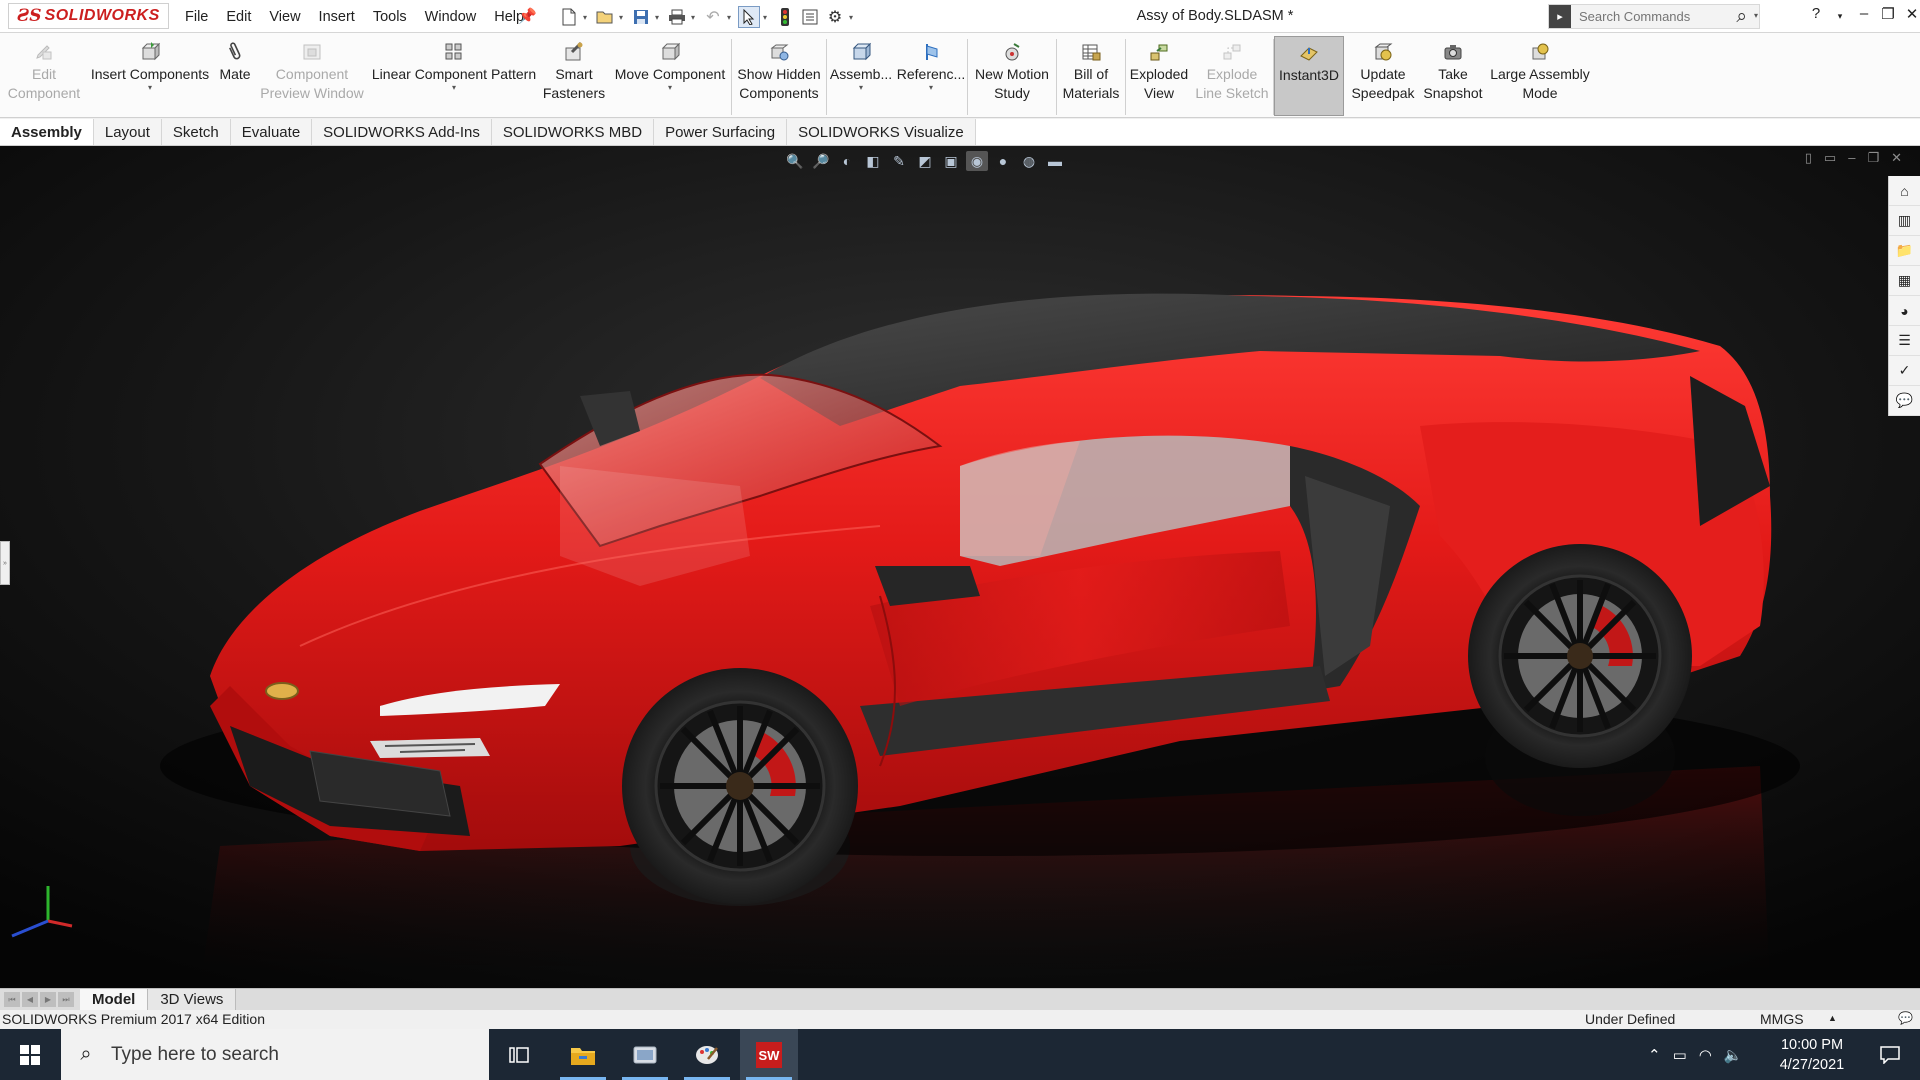 This screenshot has height=1080, width=1920. Describe the element at coordinates (769, 1054) in the screenshot. I see `solidworks-taskbar-button: SW` at that location.